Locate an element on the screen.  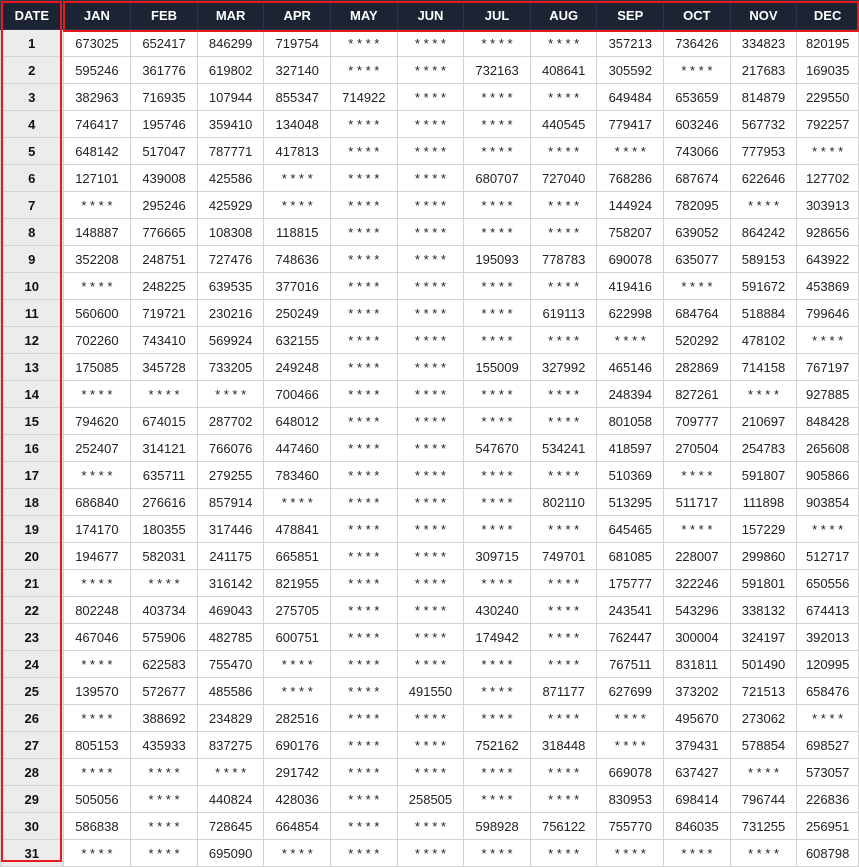
value-cell-sep: 248394 is located at coordinates (630, 394).